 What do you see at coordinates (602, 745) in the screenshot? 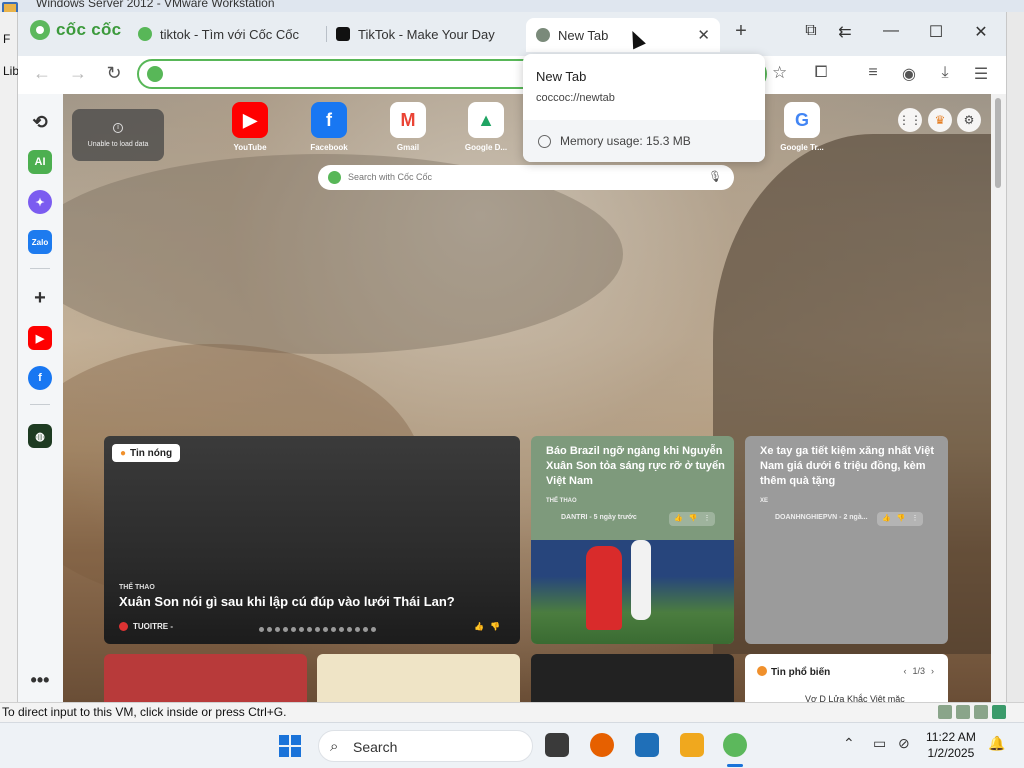
I see `firefox-icon` at bounding box center [602, 745].